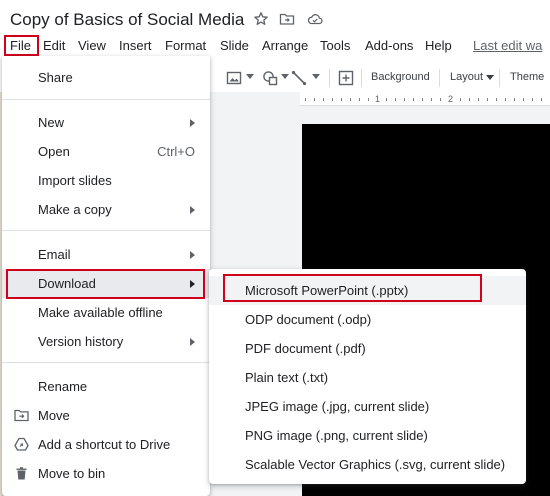 This screenshot has width=550, height=496. What do you see at coordinates (438, 45) in the screenshot?
I see `menu-help: Help` at bounding box center [438, 45].